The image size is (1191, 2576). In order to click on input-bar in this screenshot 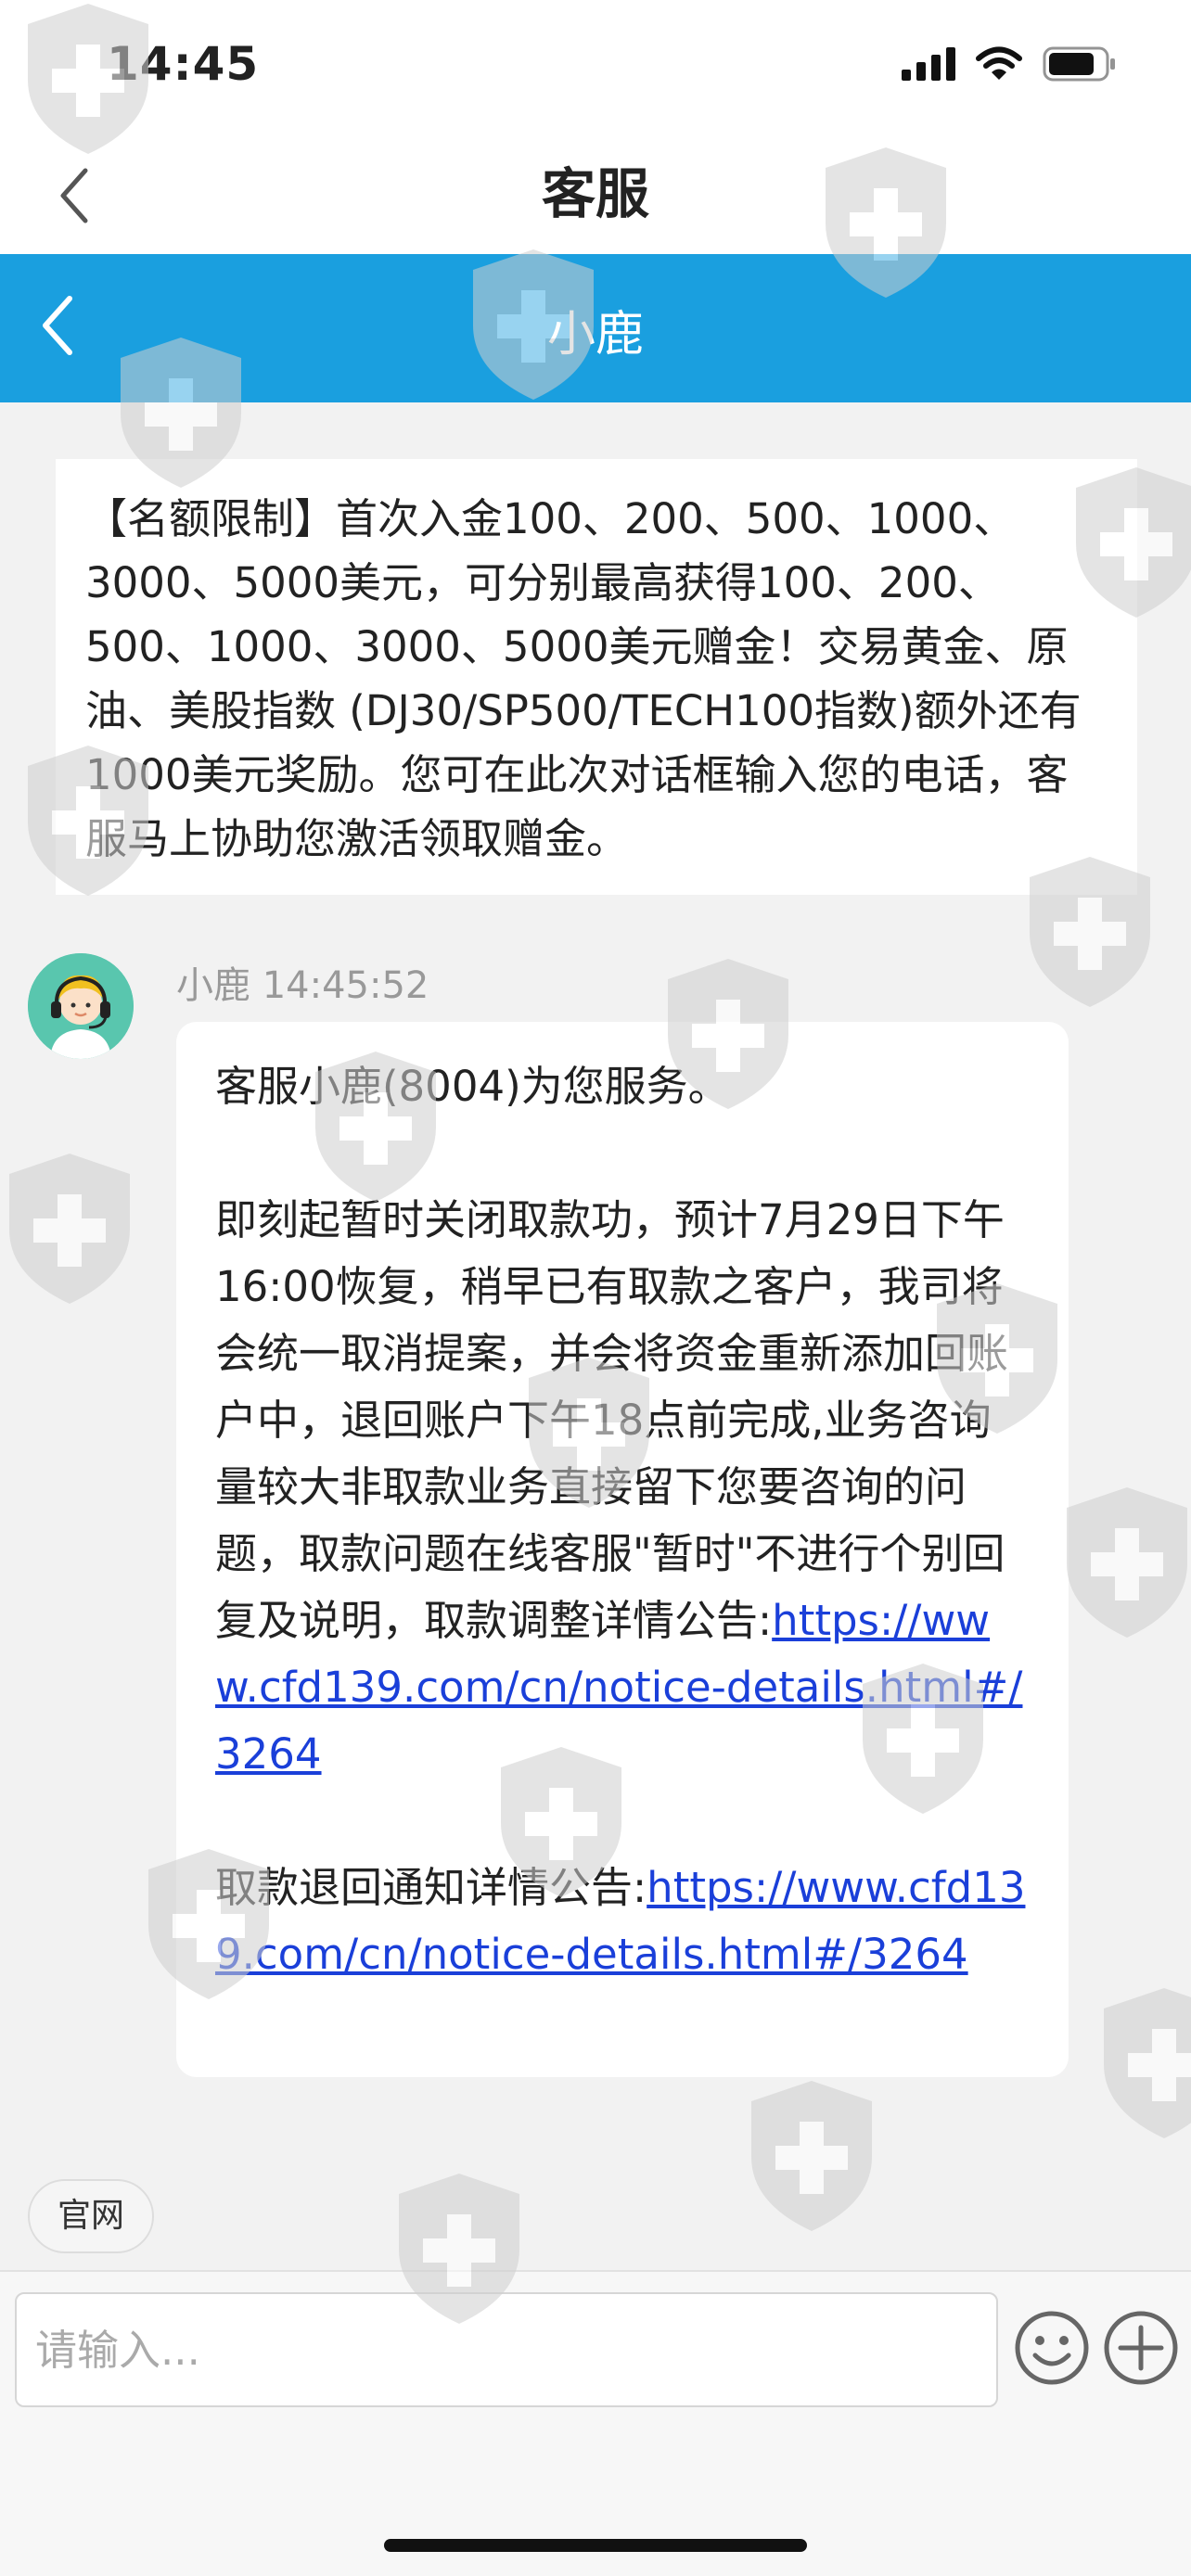, I will do `click(595, 2424)`.